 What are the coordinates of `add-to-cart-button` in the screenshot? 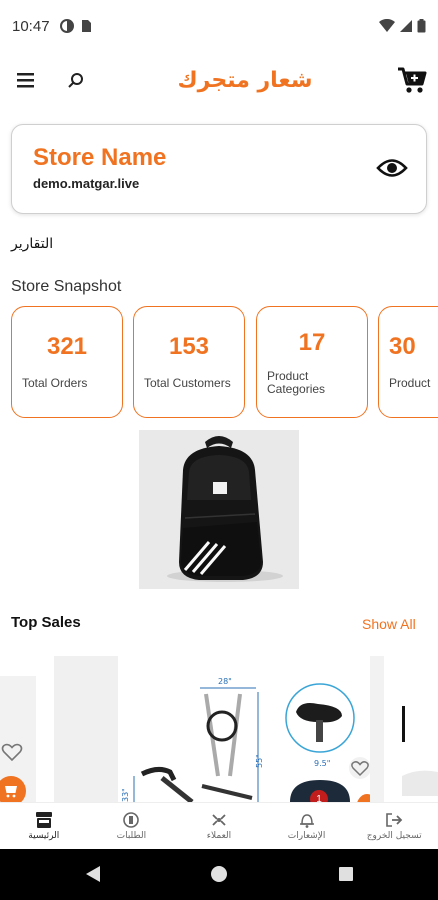 It's located at (13, 789).